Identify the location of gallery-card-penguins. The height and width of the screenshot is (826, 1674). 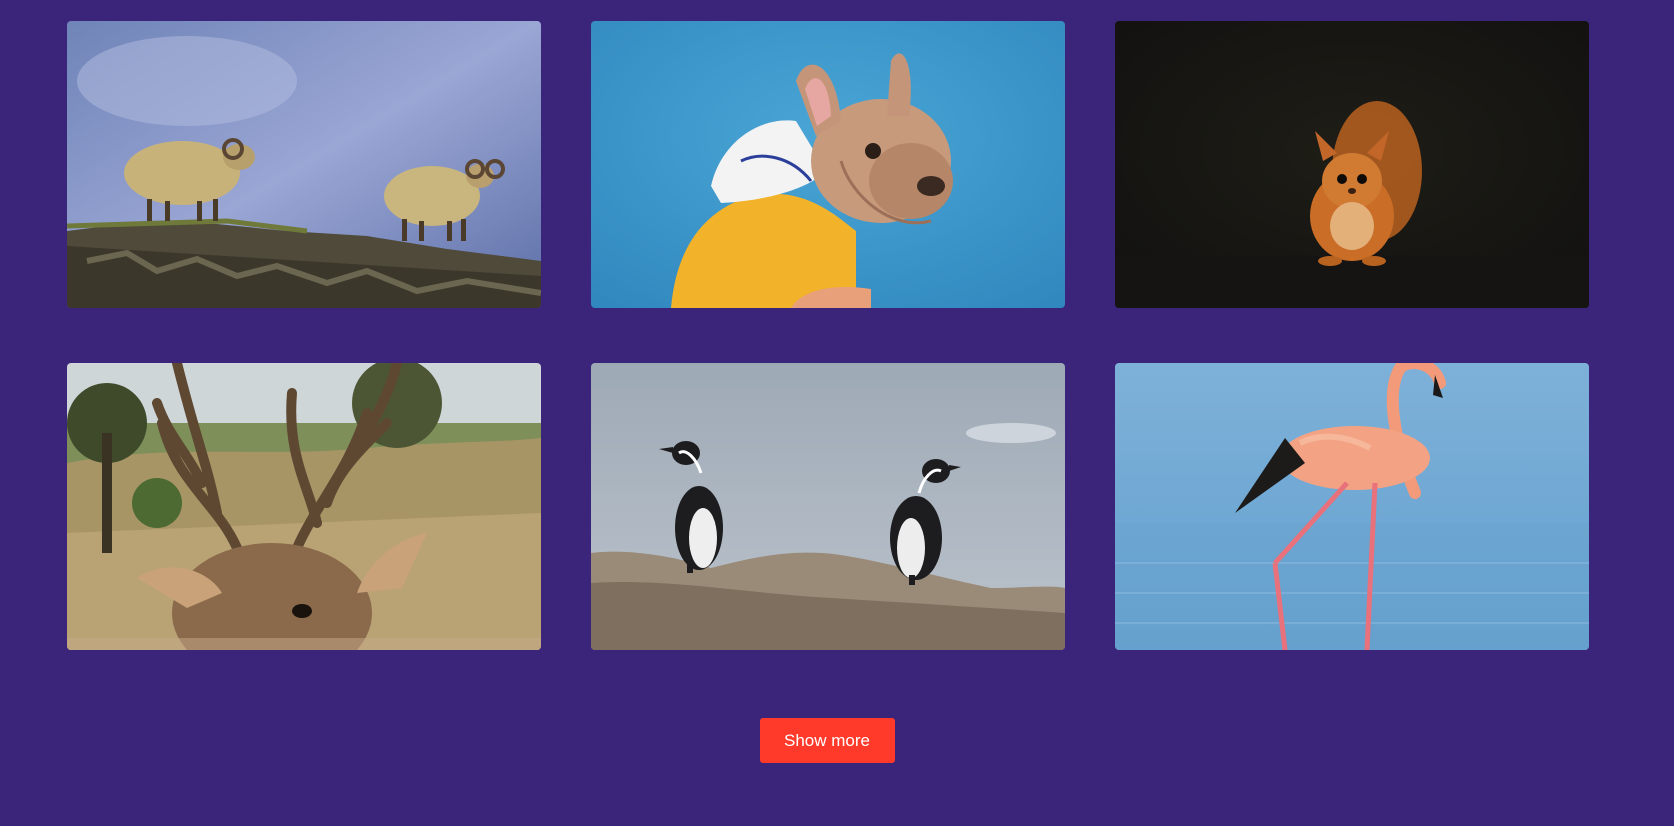
(828, 506).